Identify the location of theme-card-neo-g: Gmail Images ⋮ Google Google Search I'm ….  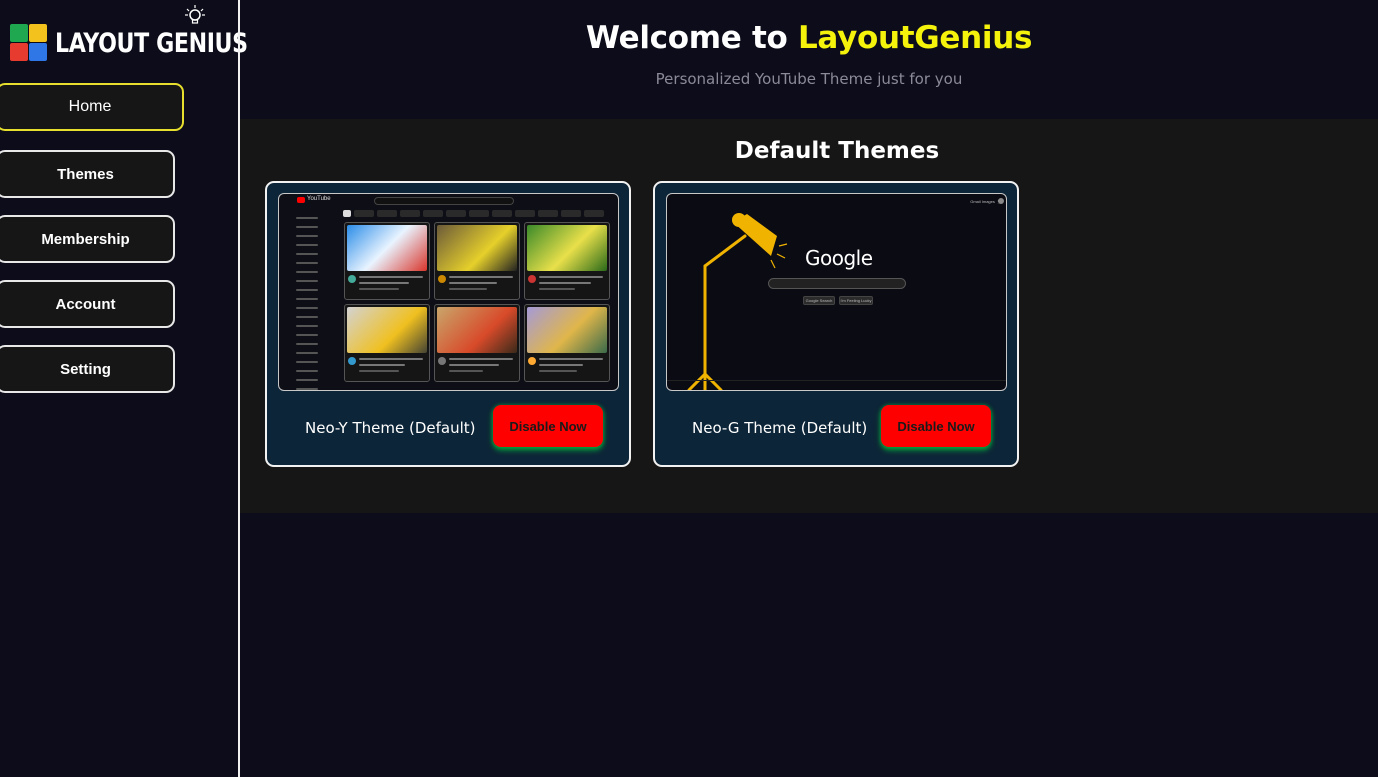
(836, 324).